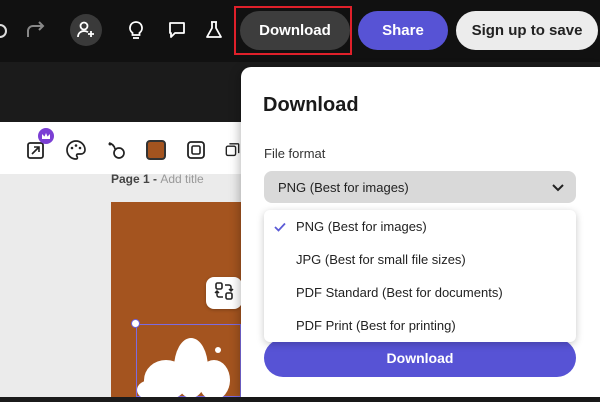 The image size is (600, 402). I want to click on check-icon, so click(280, 227).